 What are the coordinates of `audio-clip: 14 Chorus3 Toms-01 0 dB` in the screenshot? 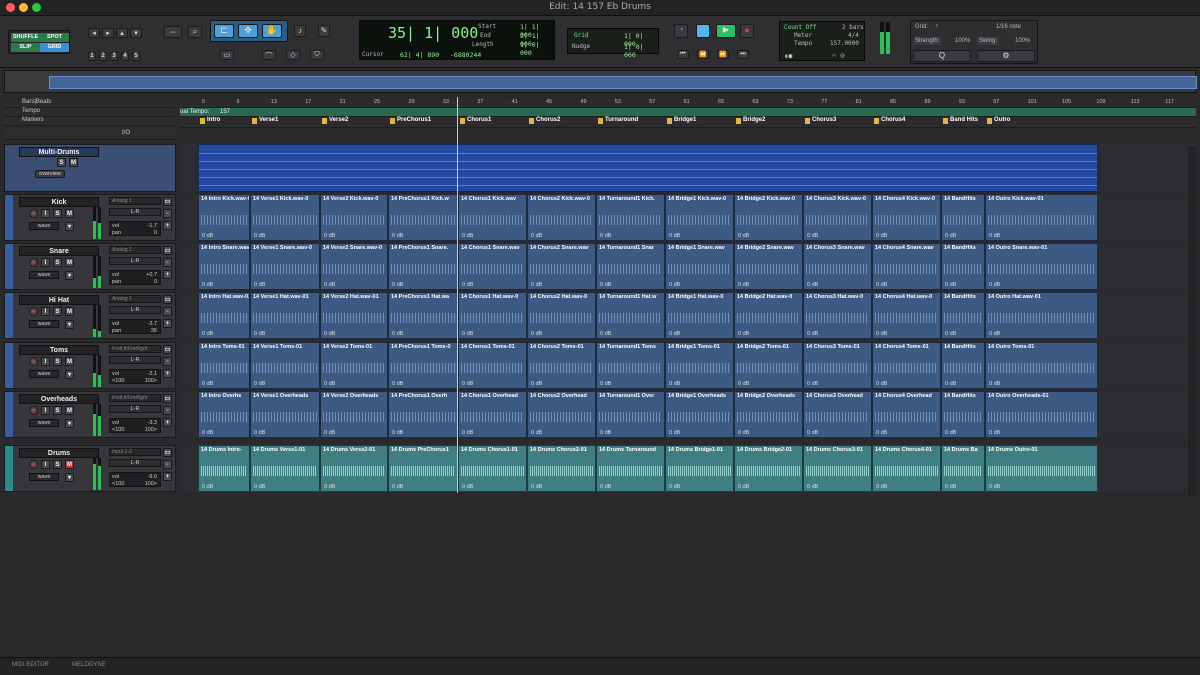 It's located at (837, 365).